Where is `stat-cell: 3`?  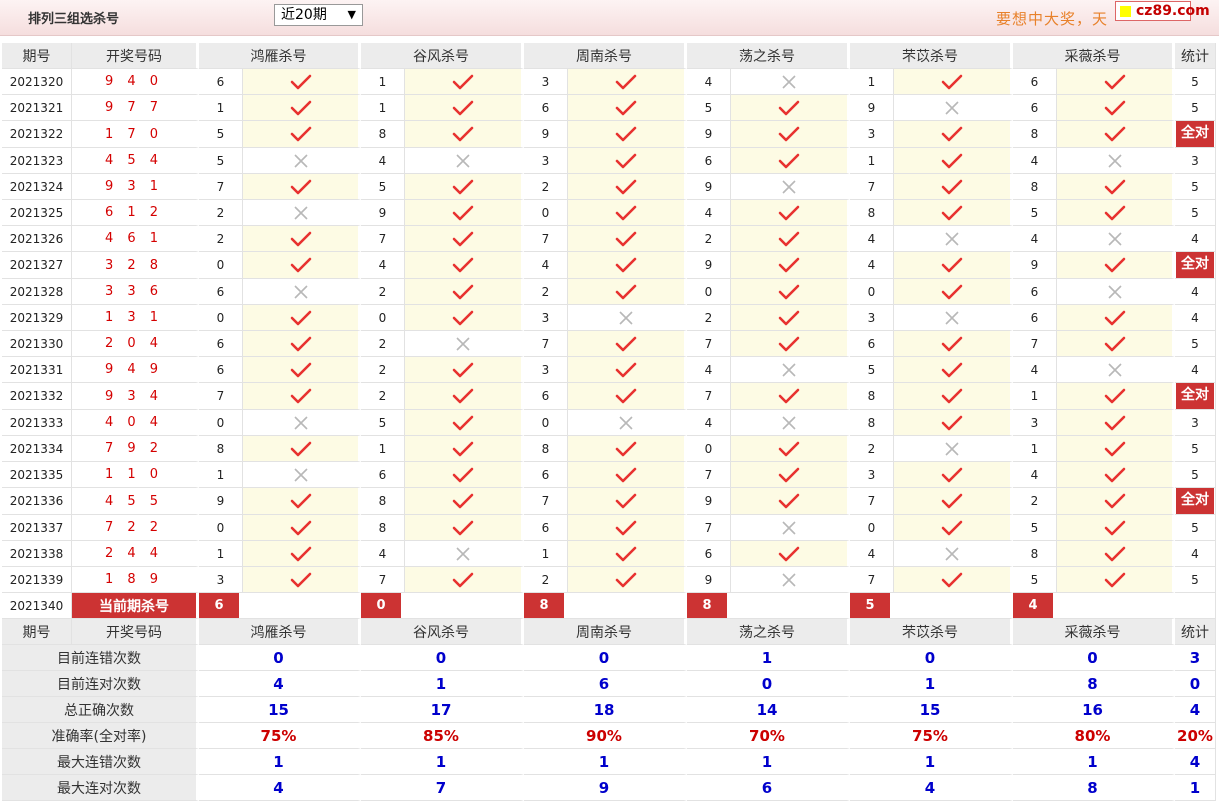 stat-cell: 3 is located at coordinates (1195, 423).